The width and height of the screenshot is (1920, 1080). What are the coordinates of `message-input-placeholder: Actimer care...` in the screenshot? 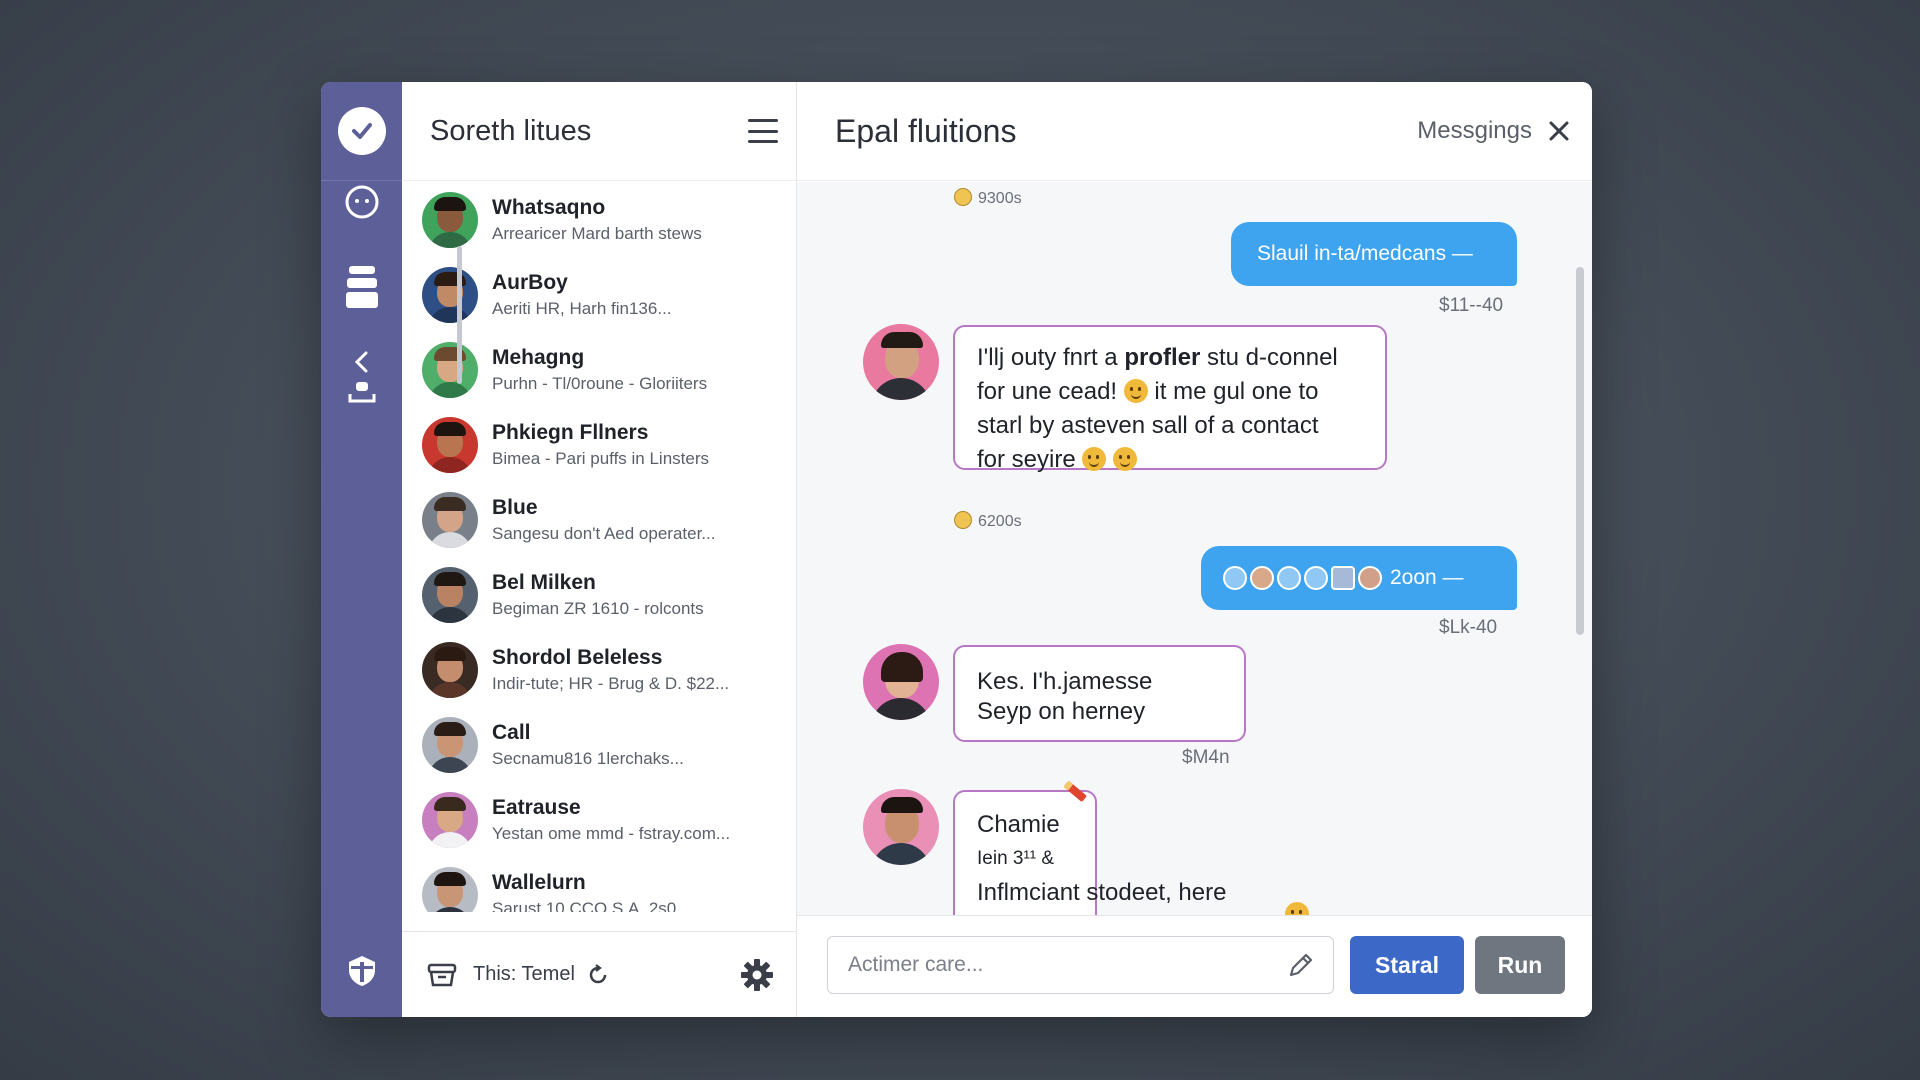 It's located at (916, 964).